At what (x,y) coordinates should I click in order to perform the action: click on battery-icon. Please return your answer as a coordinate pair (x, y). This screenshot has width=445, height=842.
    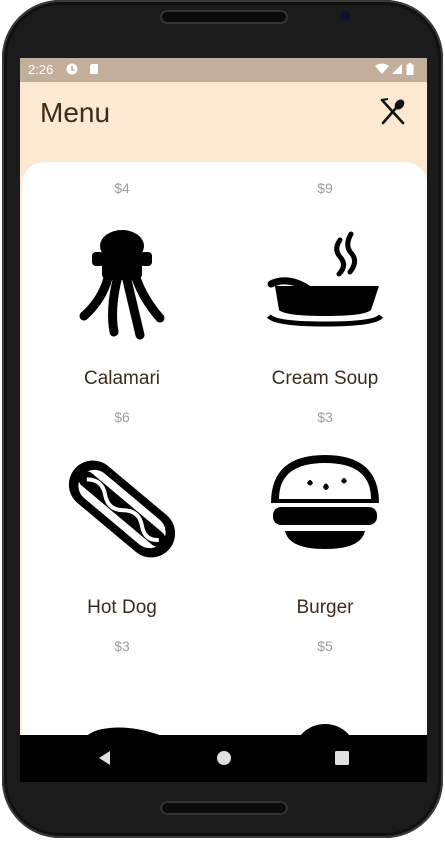
    Looking at the image, I should click on (410, 69).